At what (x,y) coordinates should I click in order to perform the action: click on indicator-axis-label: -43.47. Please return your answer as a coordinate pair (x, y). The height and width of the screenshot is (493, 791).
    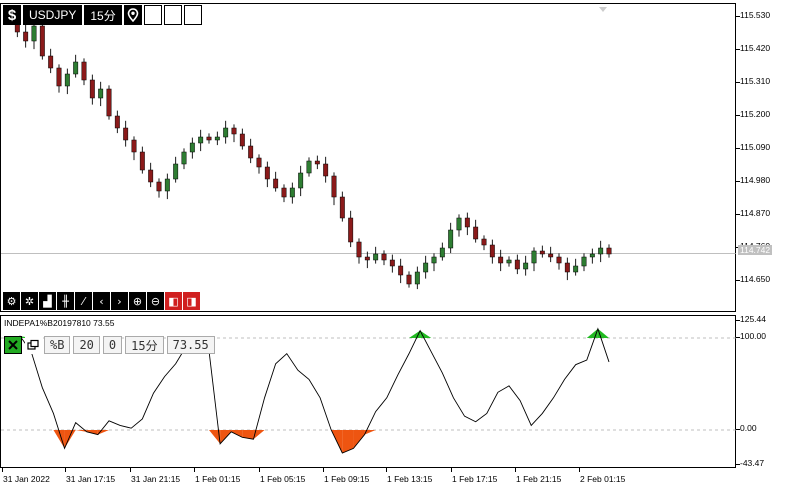
    Looking at the image, I should click on (752, 463).